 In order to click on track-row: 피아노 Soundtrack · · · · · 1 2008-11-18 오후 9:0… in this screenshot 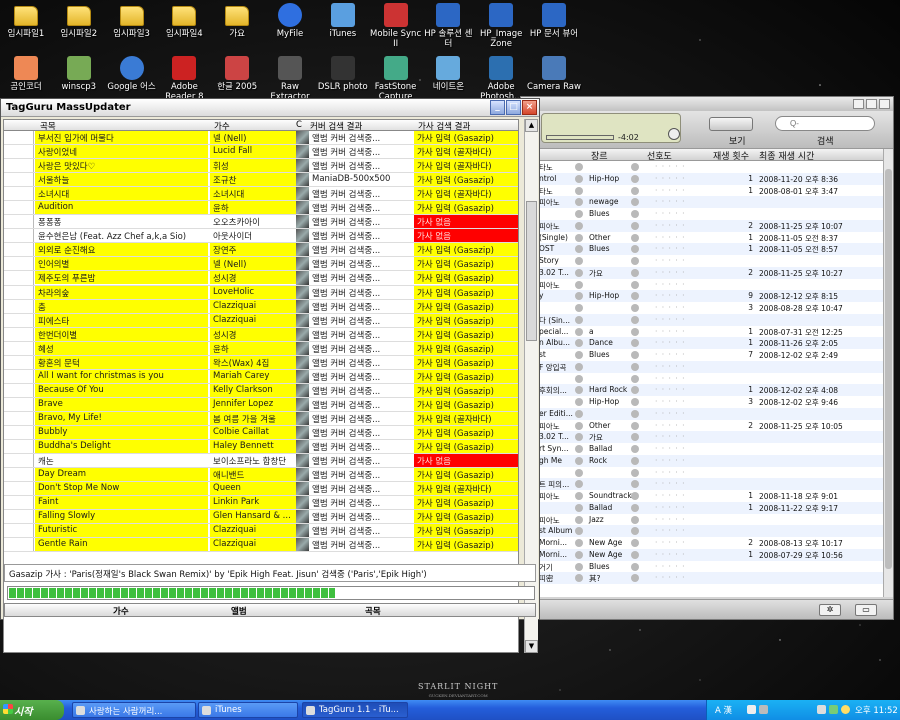, I will do `click(702, 496)`.